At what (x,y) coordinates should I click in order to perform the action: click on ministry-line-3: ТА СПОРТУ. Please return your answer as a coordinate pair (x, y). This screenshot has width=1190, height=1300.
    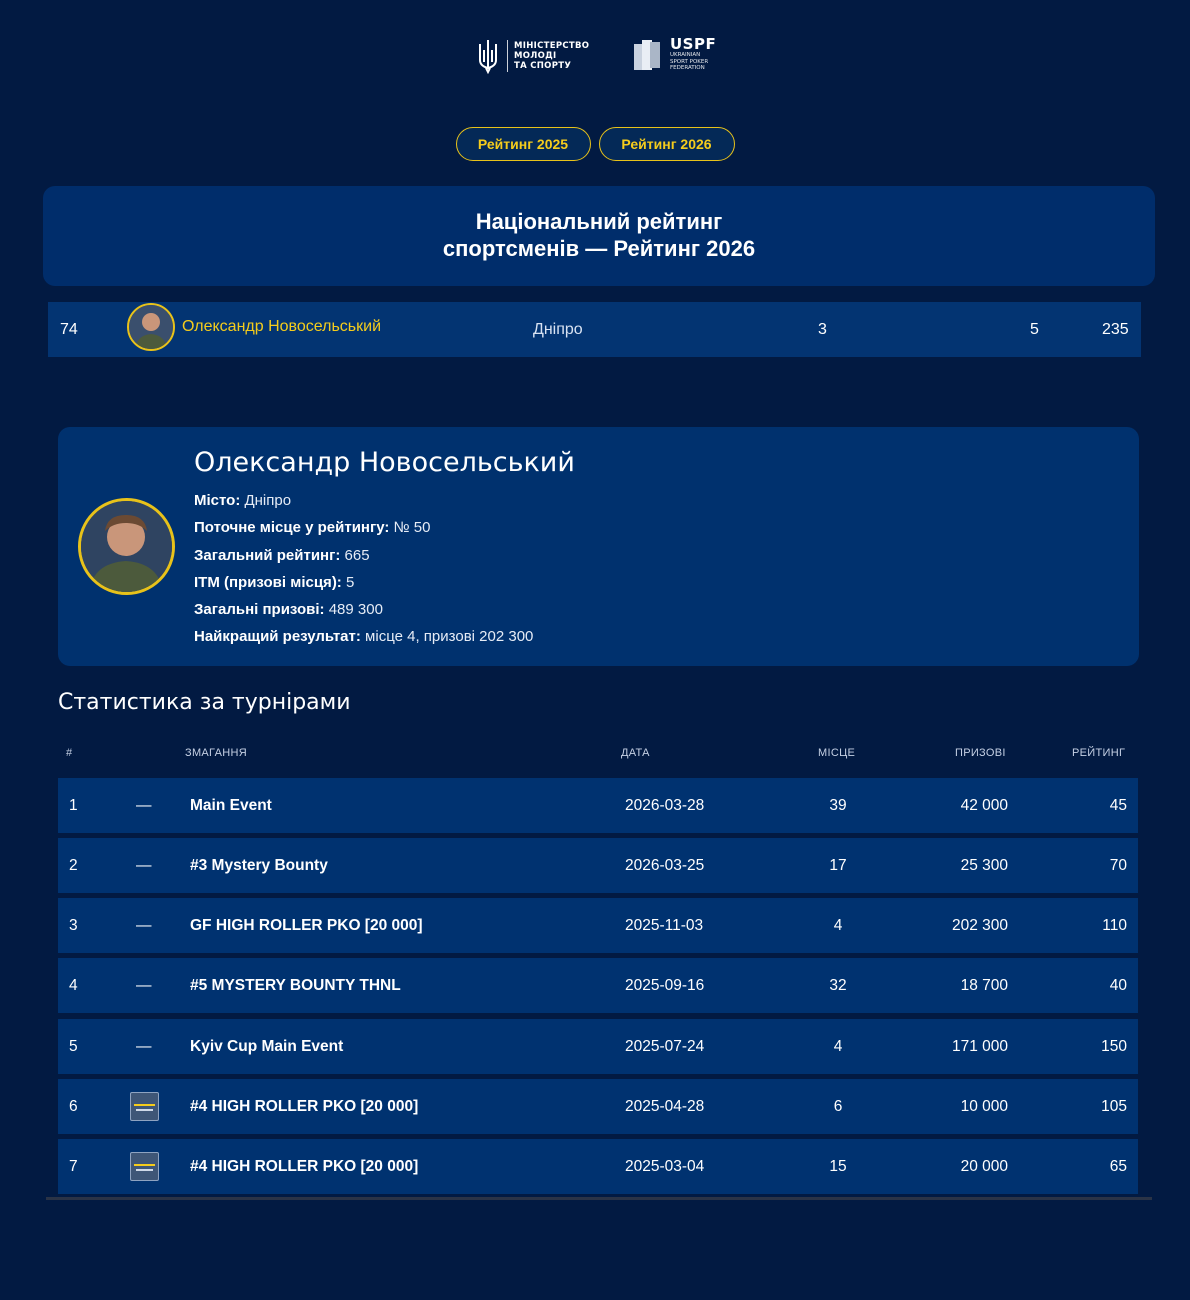
    Looking at the image, I should click on (543, 66).